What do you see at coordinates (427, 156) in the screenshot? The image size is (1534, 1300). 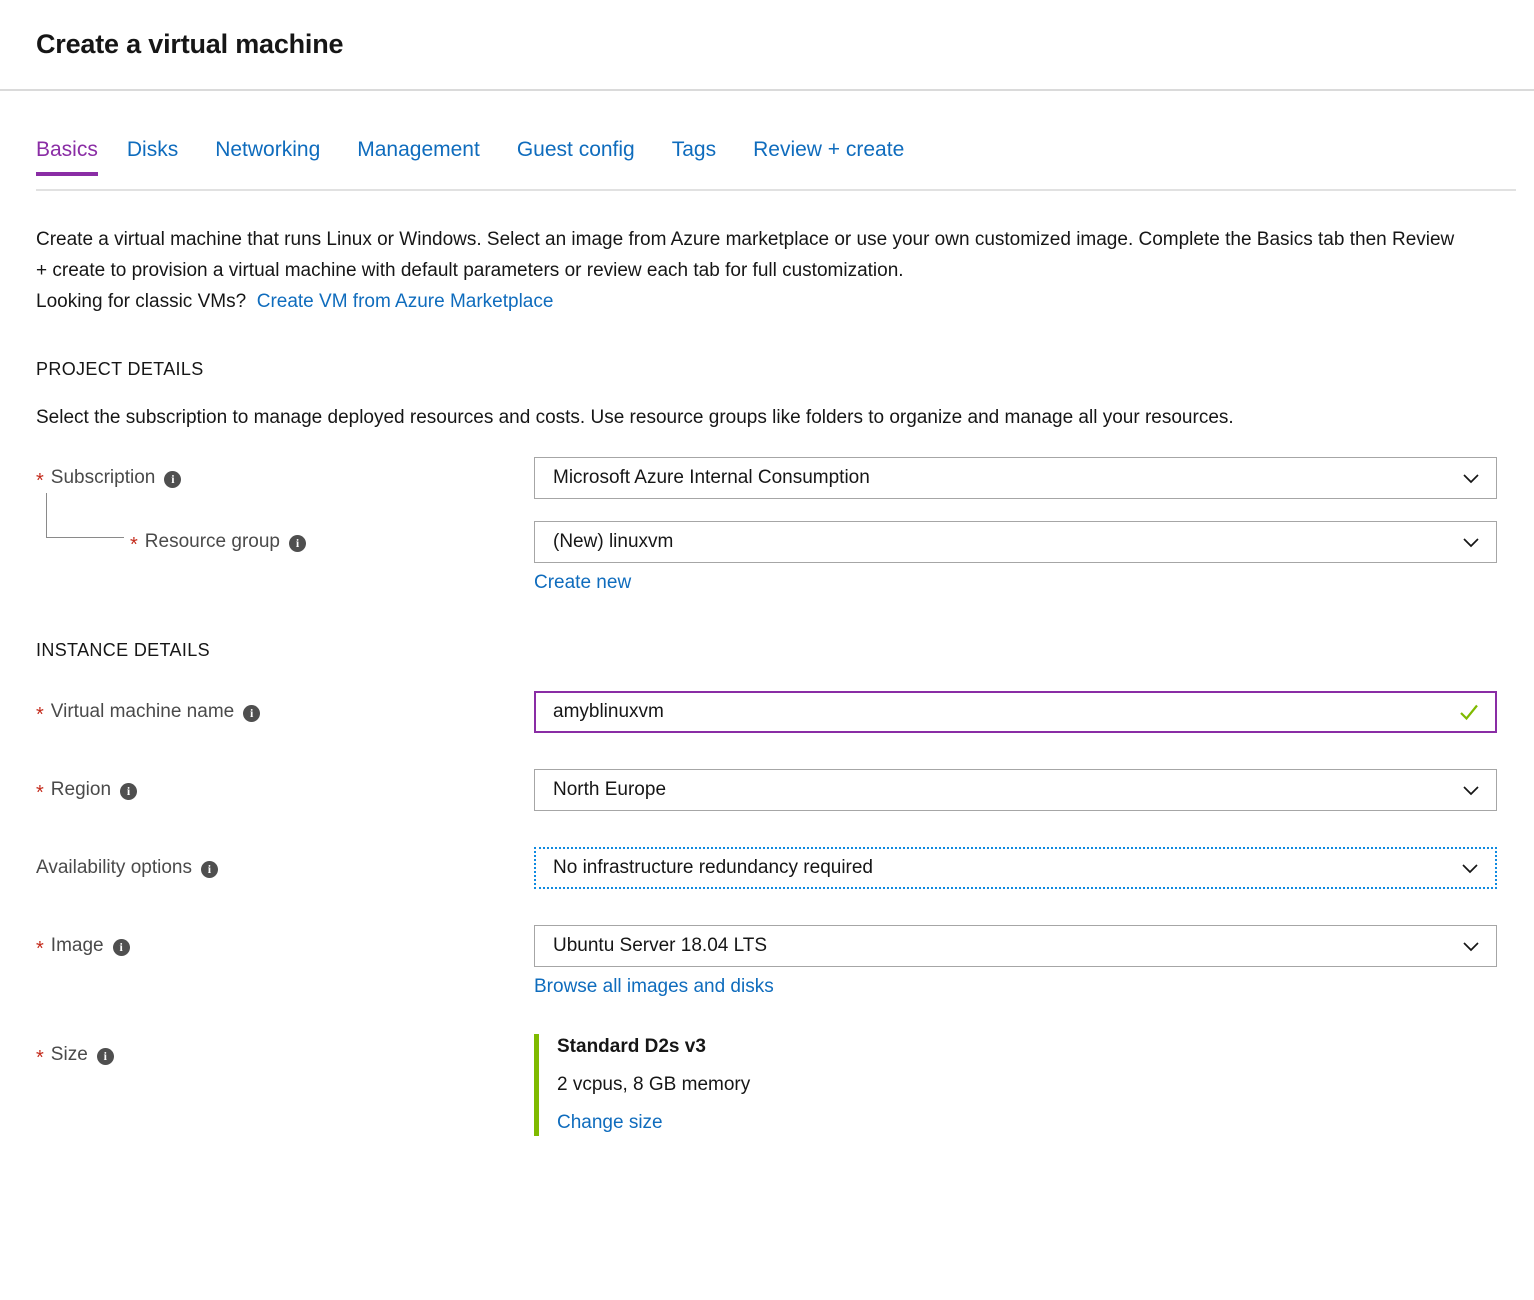 I see `tab-management: Management` at bounding box center [427, 156].